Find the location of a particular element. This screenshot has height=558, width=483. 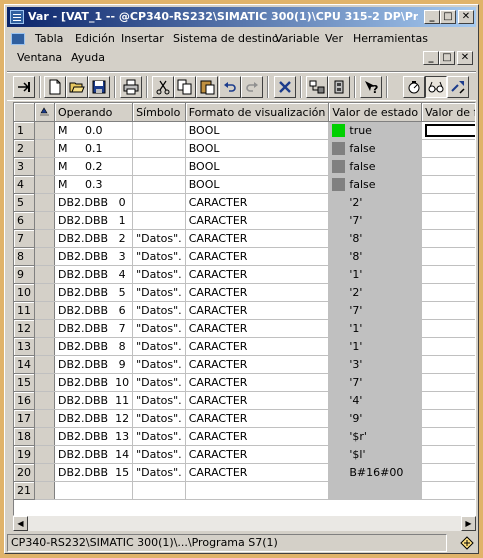

header-valor-estado: Valor de estado is located at coordinates (375, 112).